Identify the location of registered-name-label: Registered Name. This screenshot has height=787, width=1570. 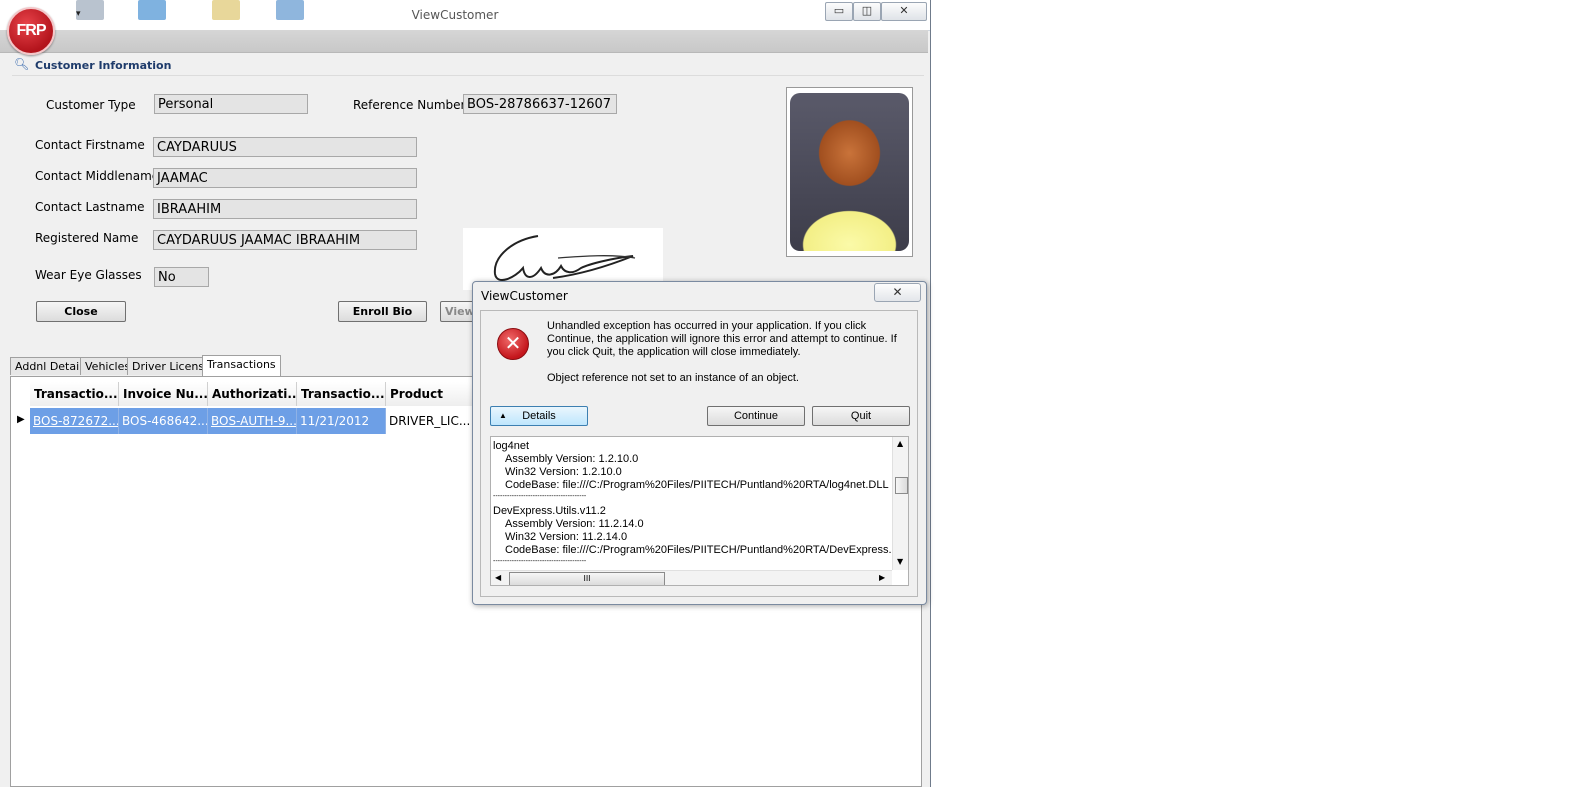
(87, 238).